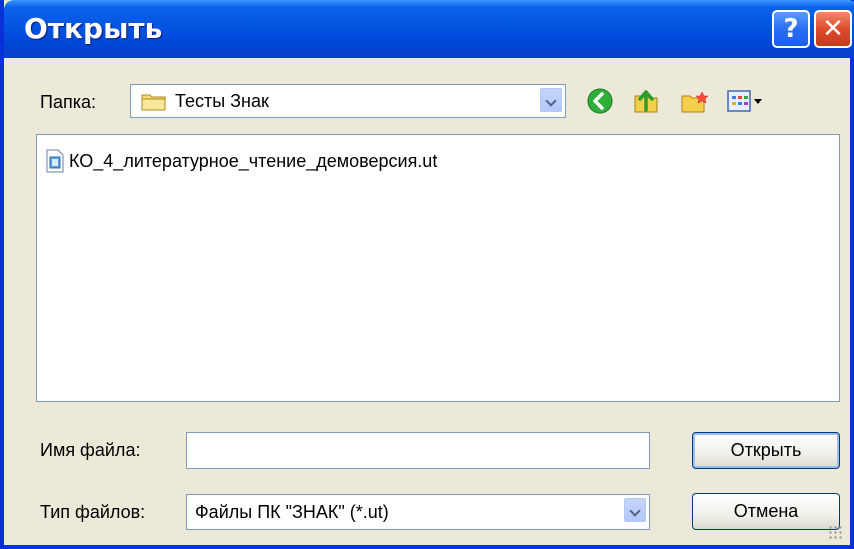 Image resolution: width=854 pixels, height=549 pixels. Describe the element at coordinates (695, 102) in the screenshot. I see `new-folder-icon` at that location.